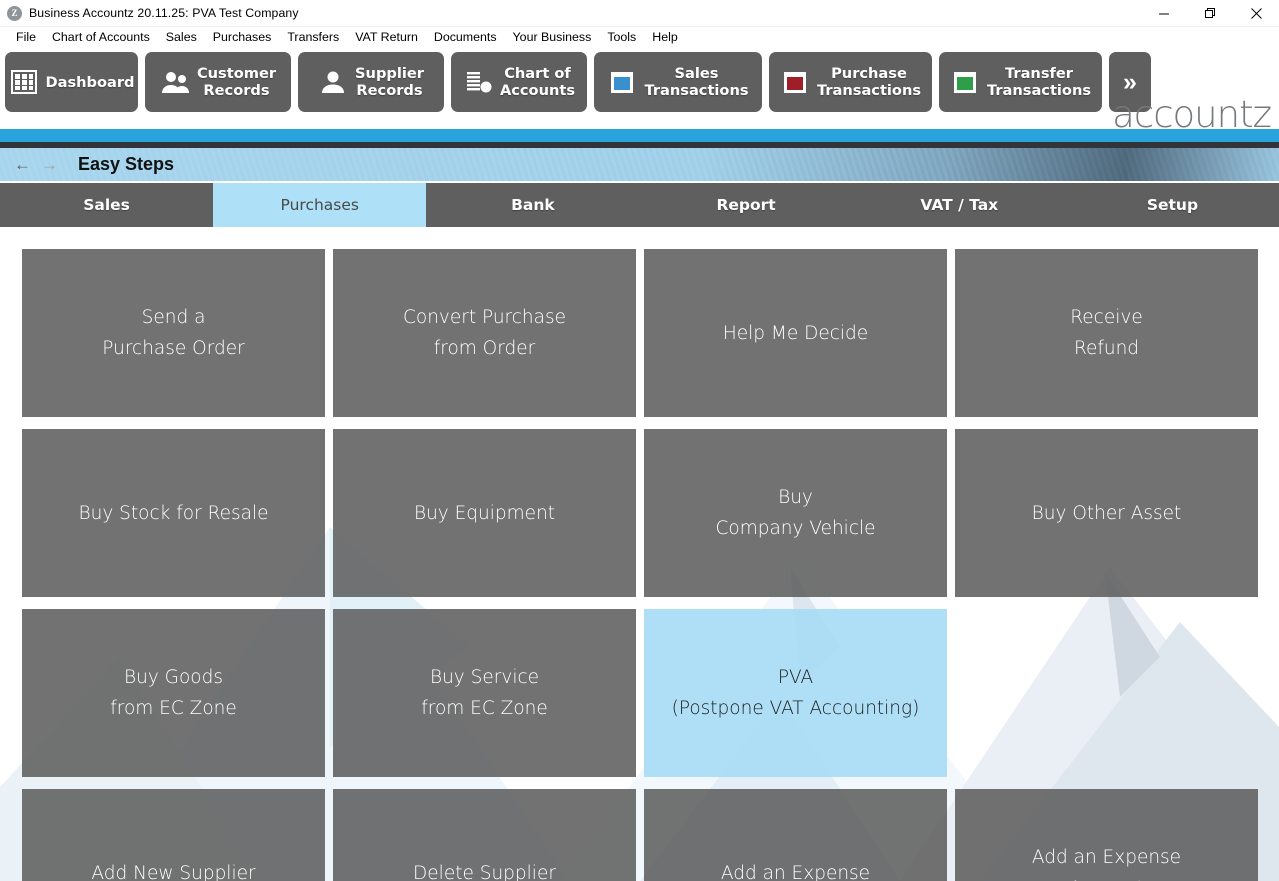 This screenshot has height=881, width=1279. What do you see at coordinates (236, 82) in the screenshot?
I see `toolbar-button-label: Customer Records` at bounding box center [236, 82].